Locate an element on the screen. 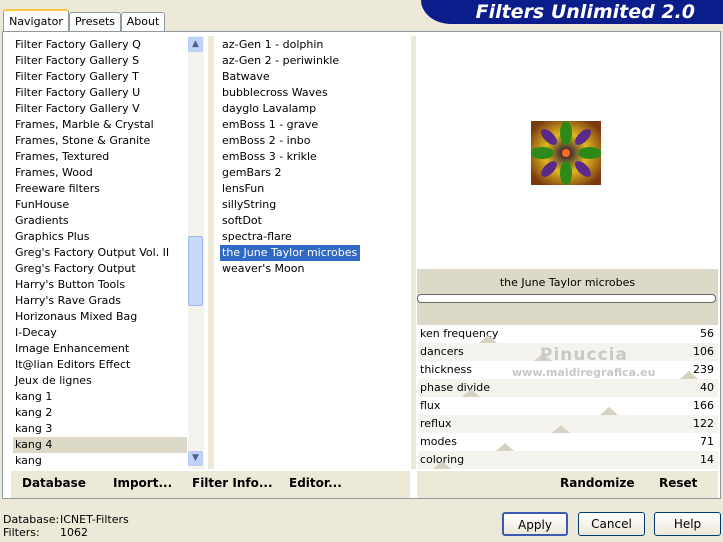 This screenshot has width=723, height=542. param-slider: flux 166 is located at coordinates (568, 406).